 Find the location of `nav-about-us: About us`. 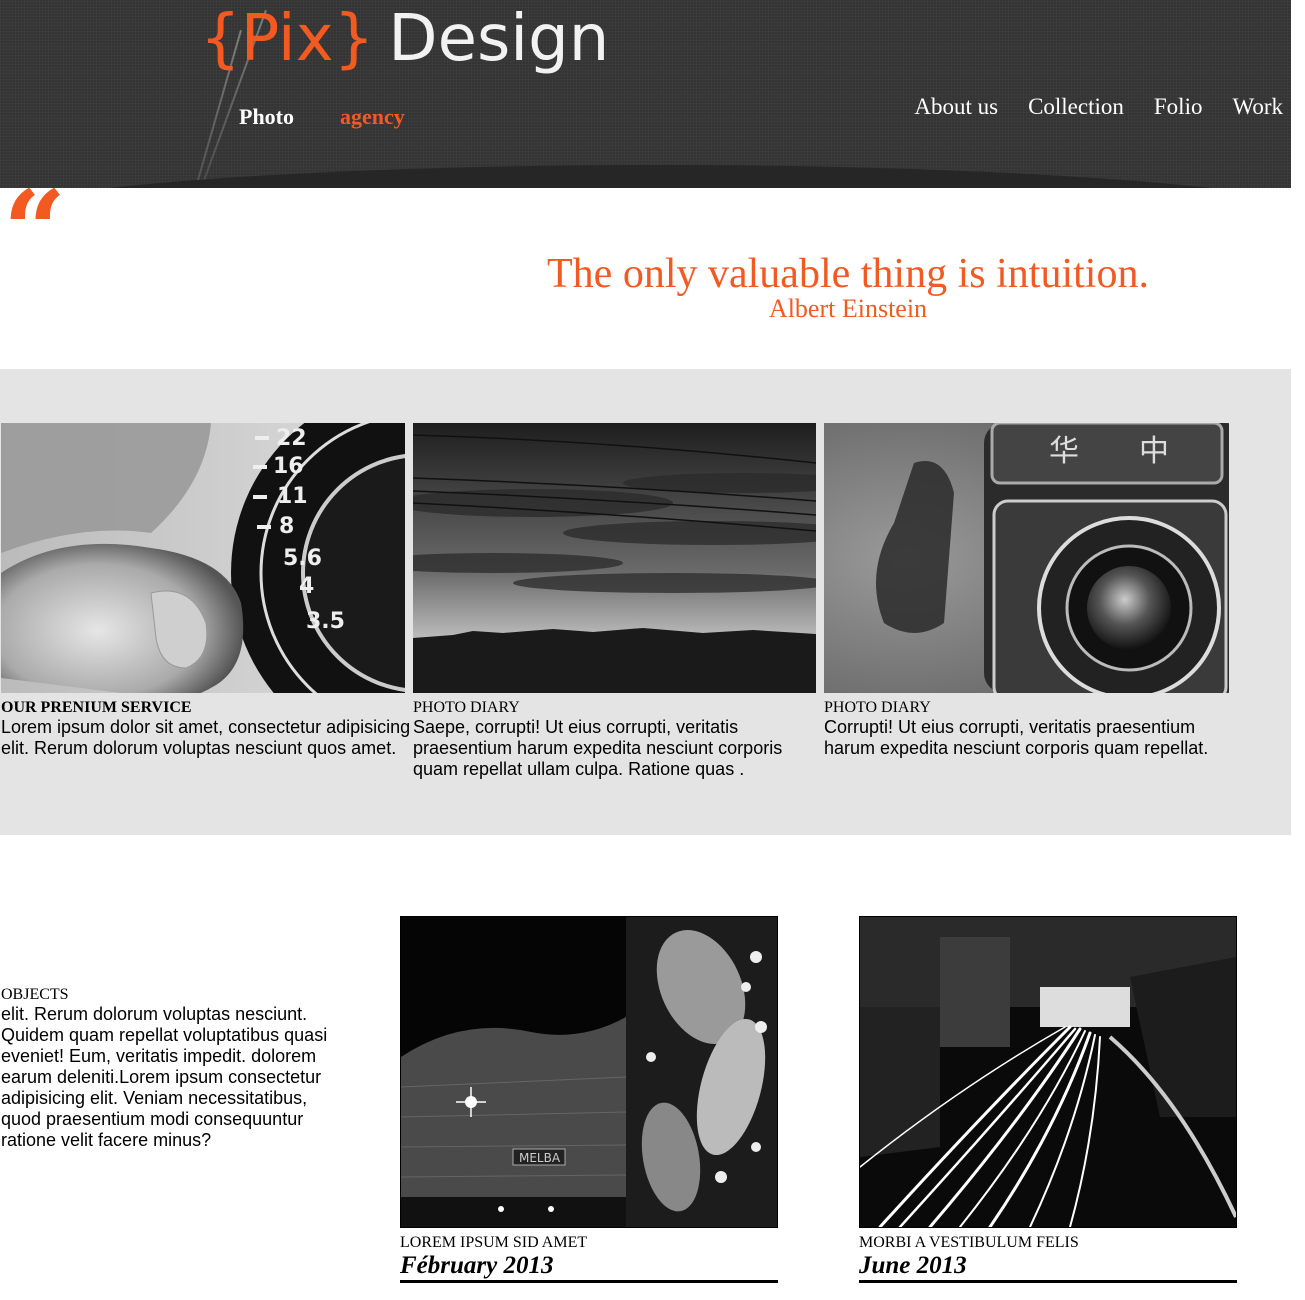

nav-about-us: About us is located at coordinates (956, 107).